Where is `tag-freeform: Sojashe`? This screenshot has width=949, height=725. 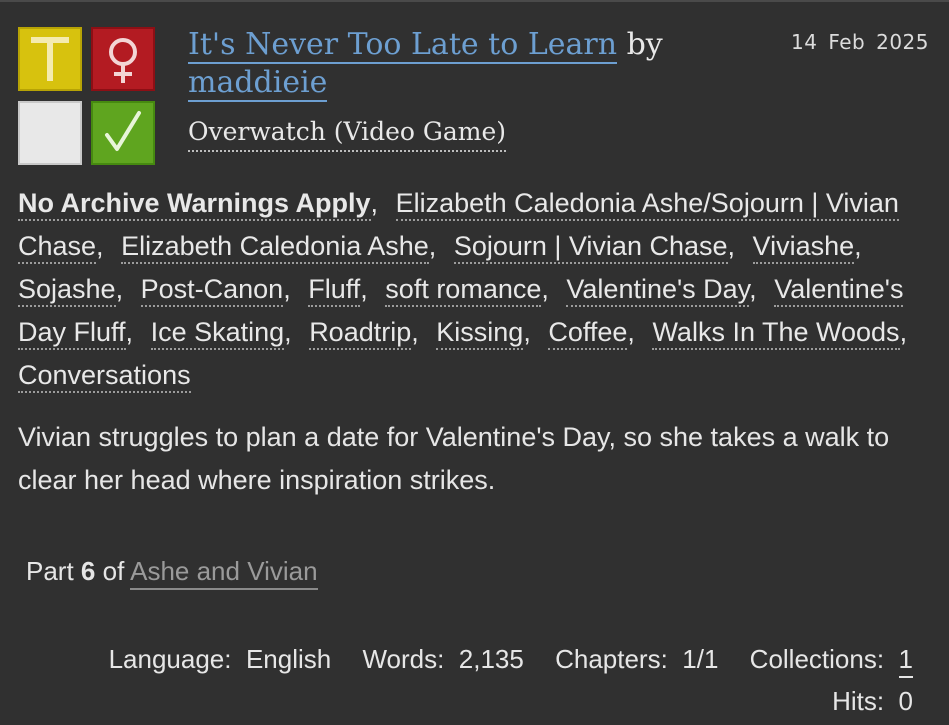 tag-freeform: Sojashe is located at coordinates (67, 290).